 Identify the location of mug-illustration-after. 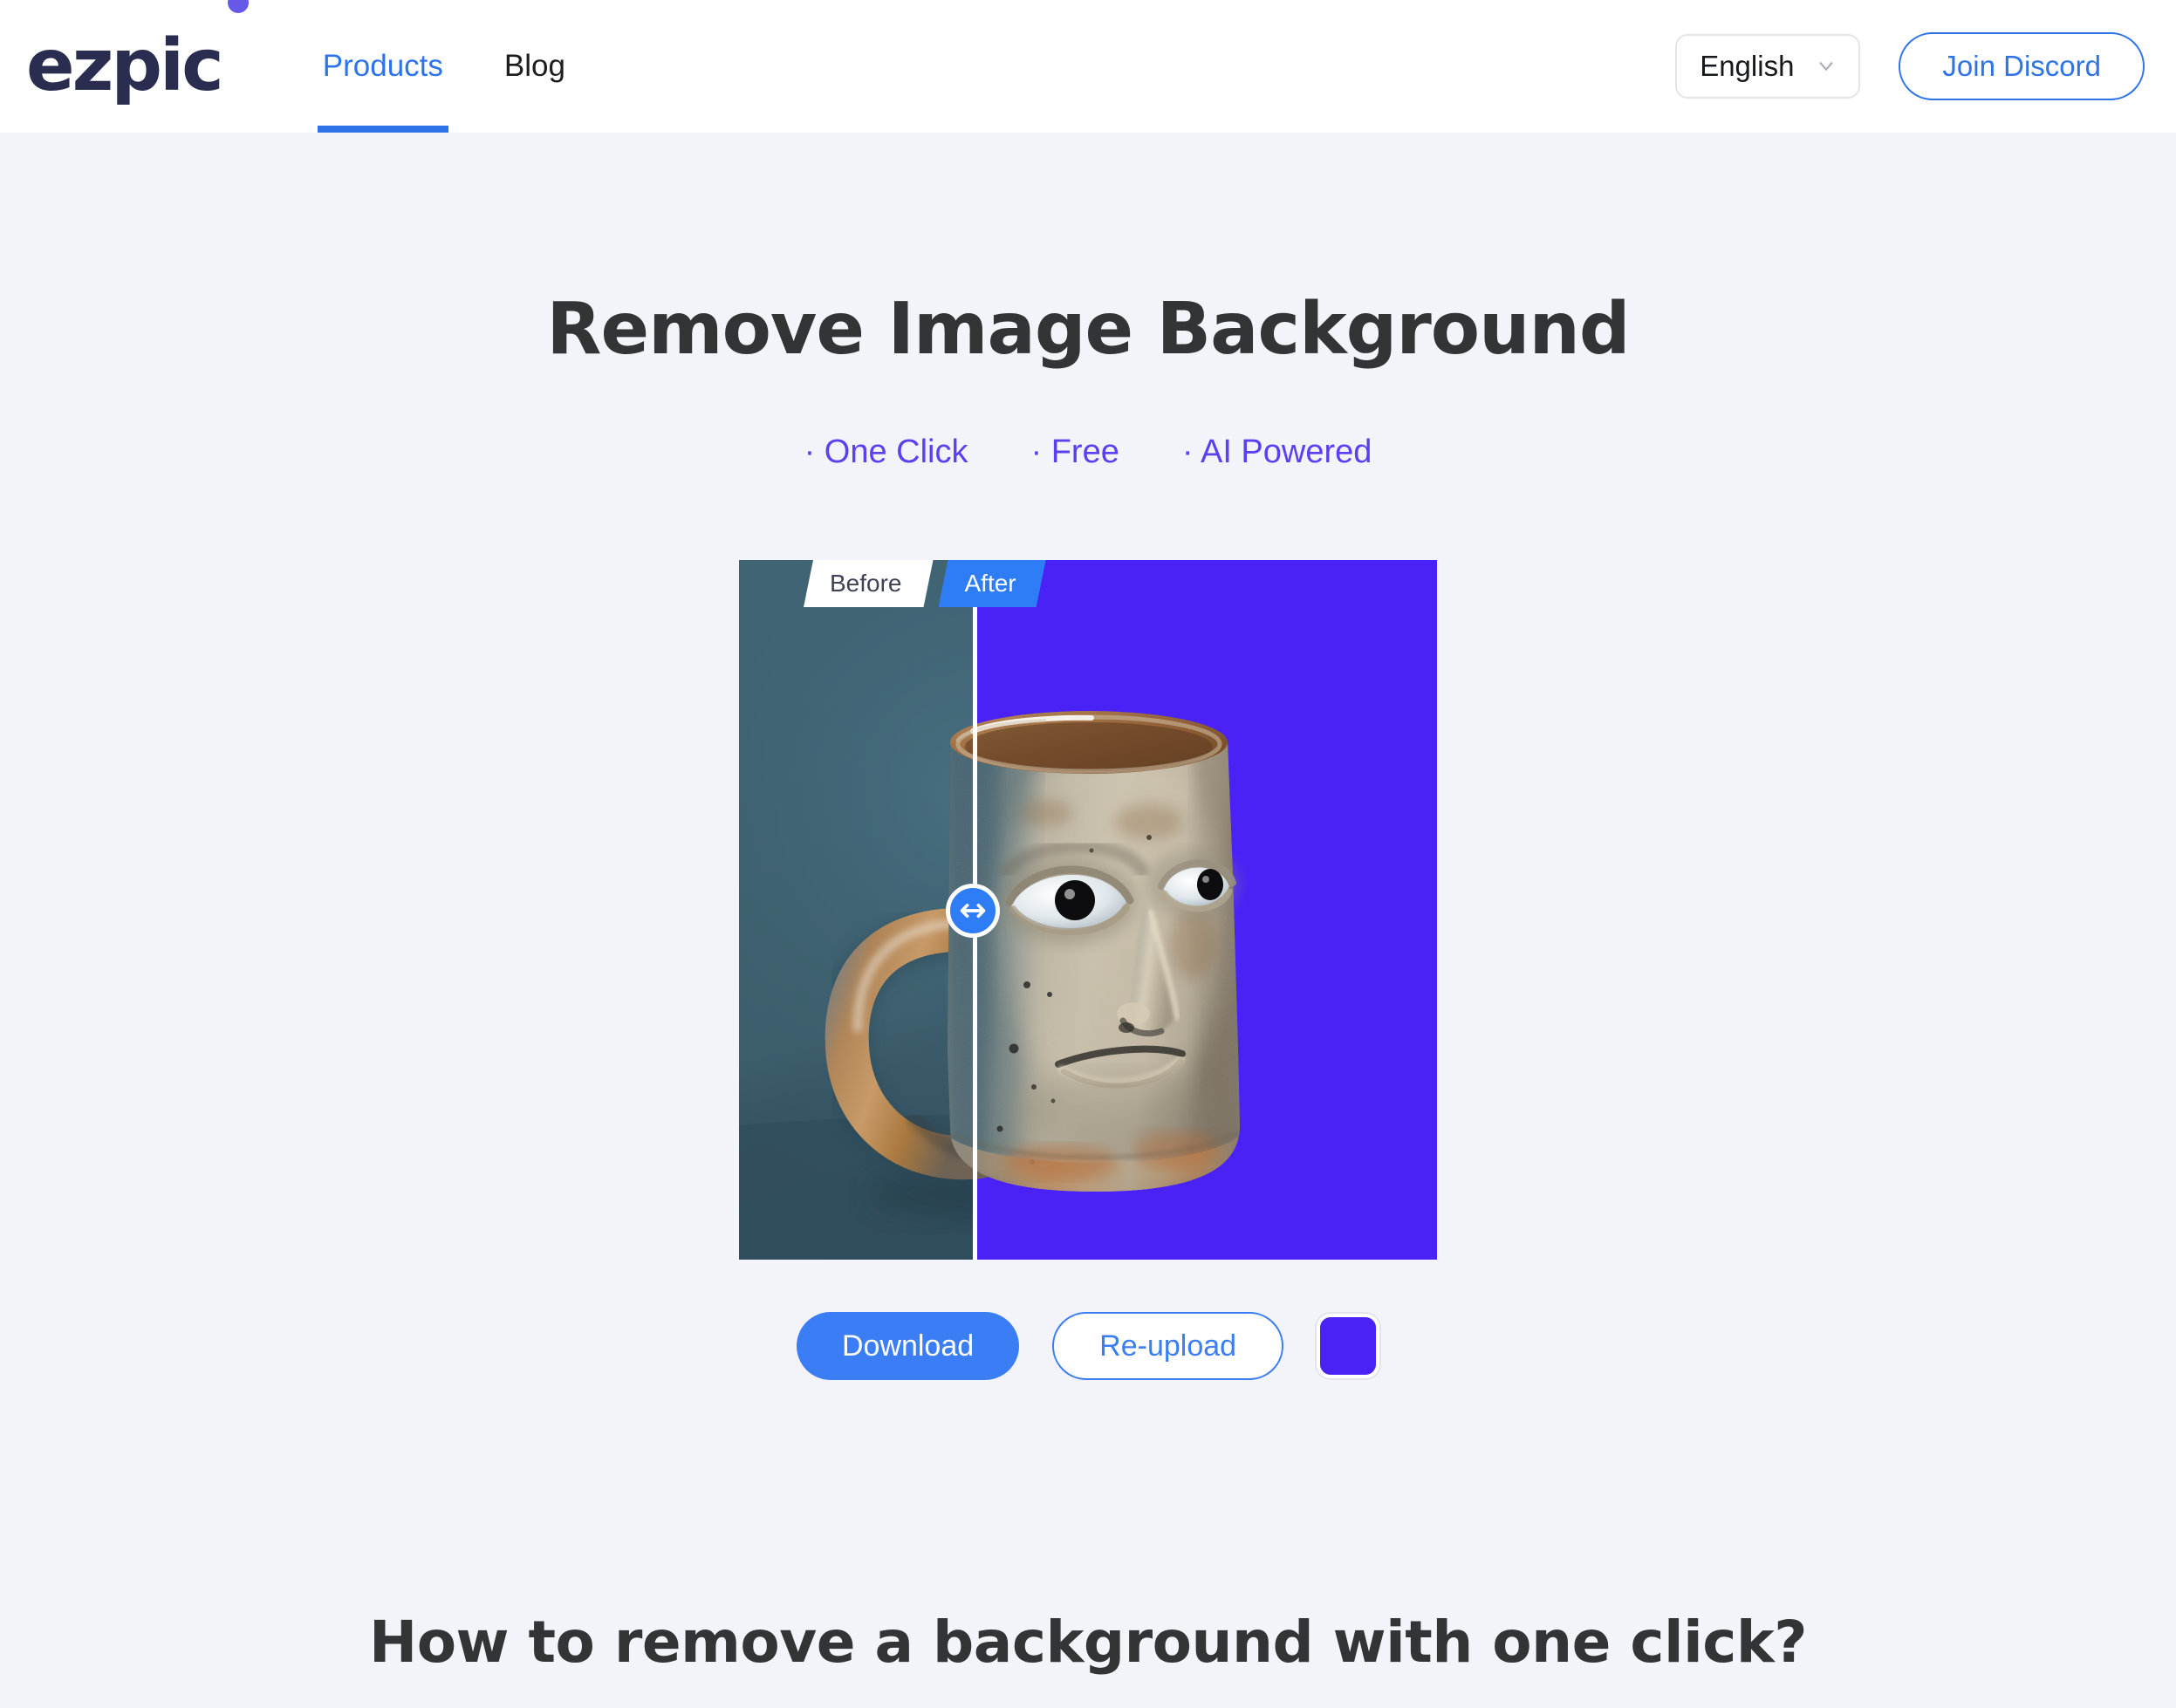
(1205, 910).